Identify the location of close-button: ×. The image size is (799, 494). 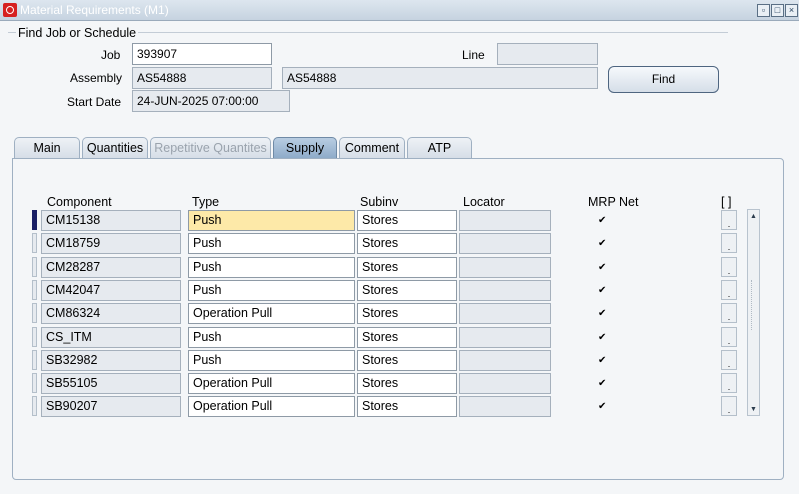
(791, 10).